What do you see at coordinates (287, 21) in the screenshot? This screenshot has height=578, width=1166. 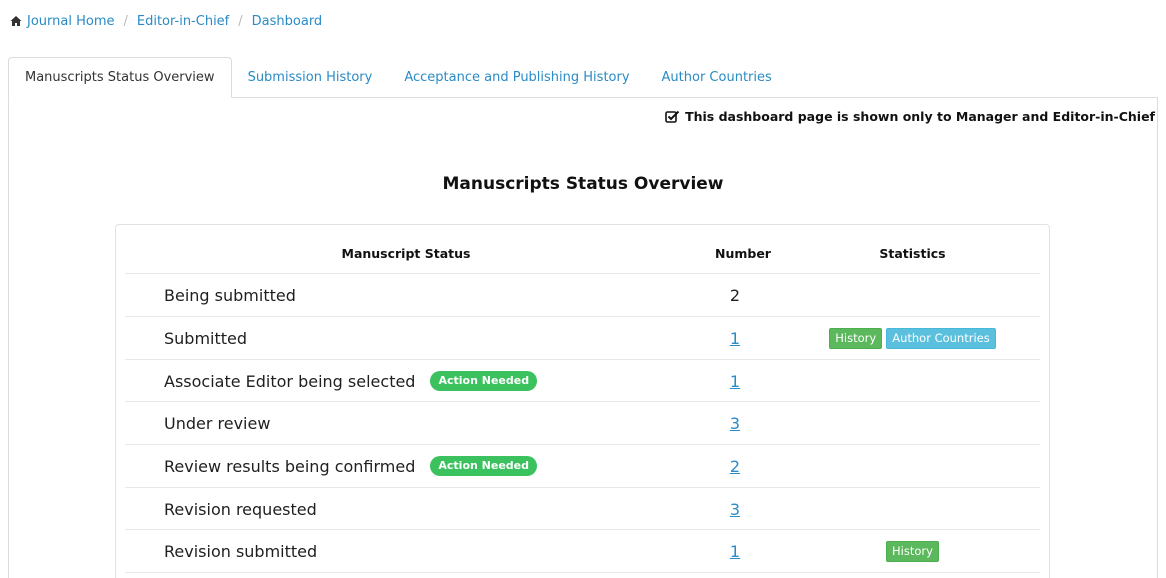 I see `breadcrumb-dashboard: Dashboard` at bounding box center [287, 21].